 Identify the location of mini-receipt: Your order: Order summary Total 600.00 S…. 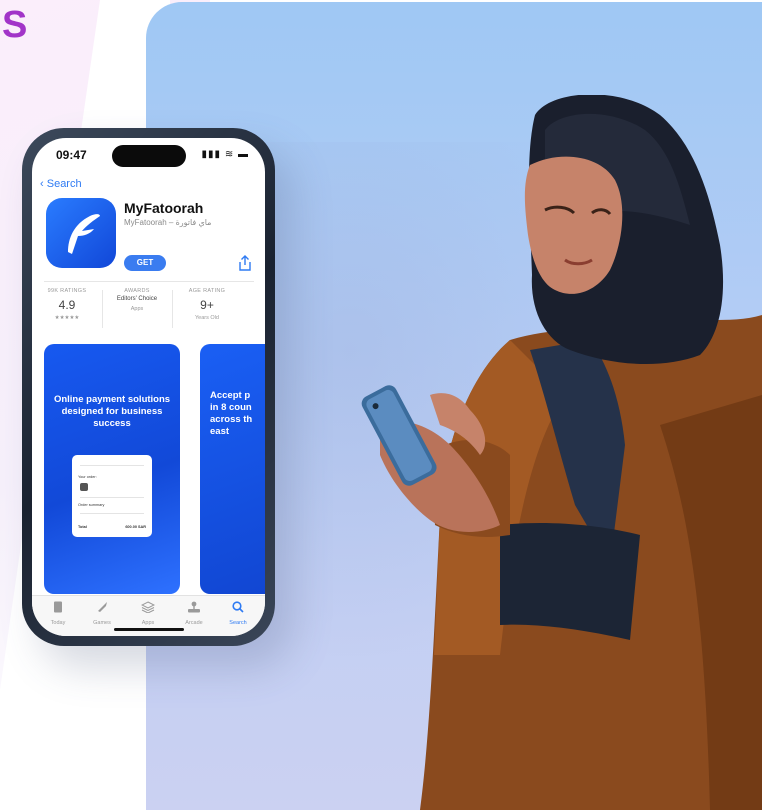
(112, 496).